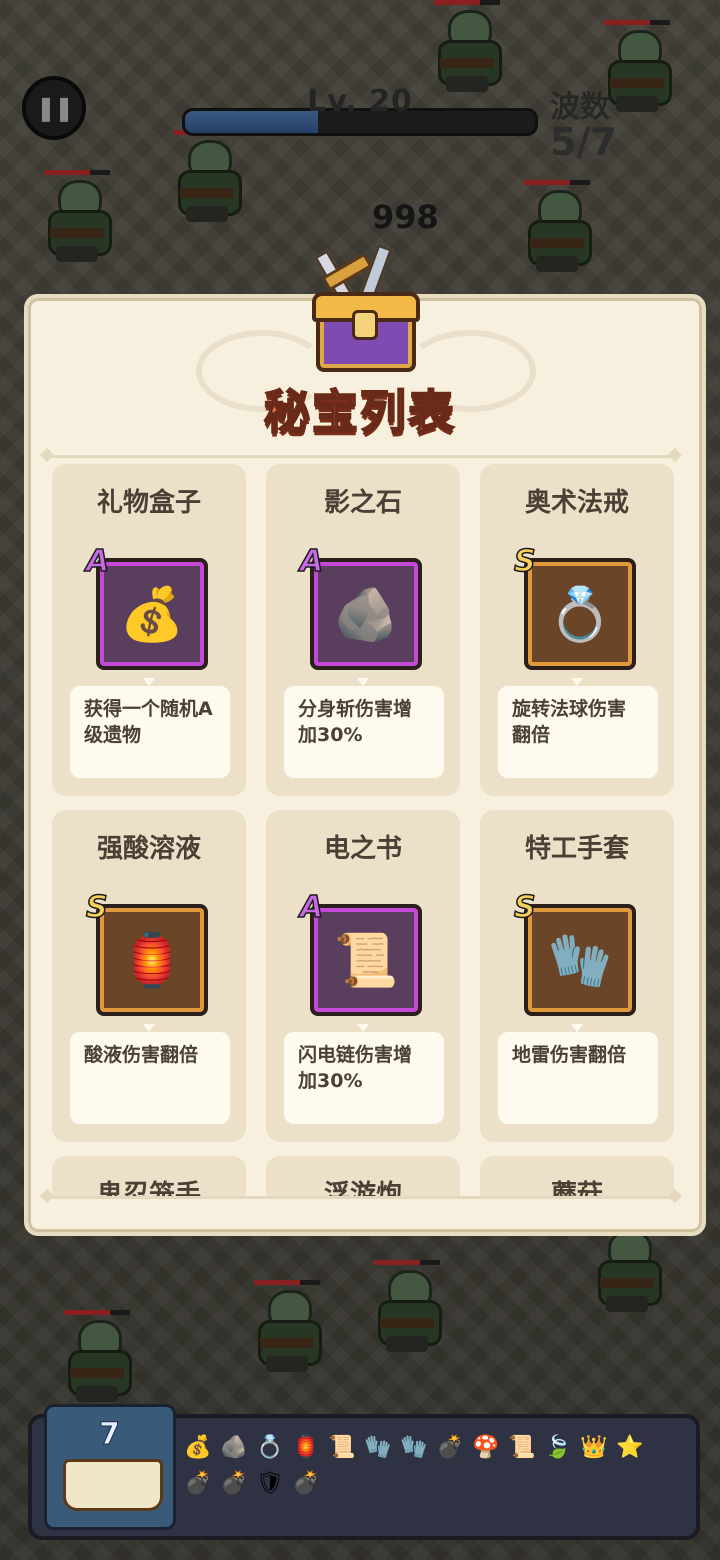 The width and height of the screenshot is (720, 1560). I want to click on relic-card: 影之石 🪨 A 分身斩伤害增加30%, so click(363, 630).